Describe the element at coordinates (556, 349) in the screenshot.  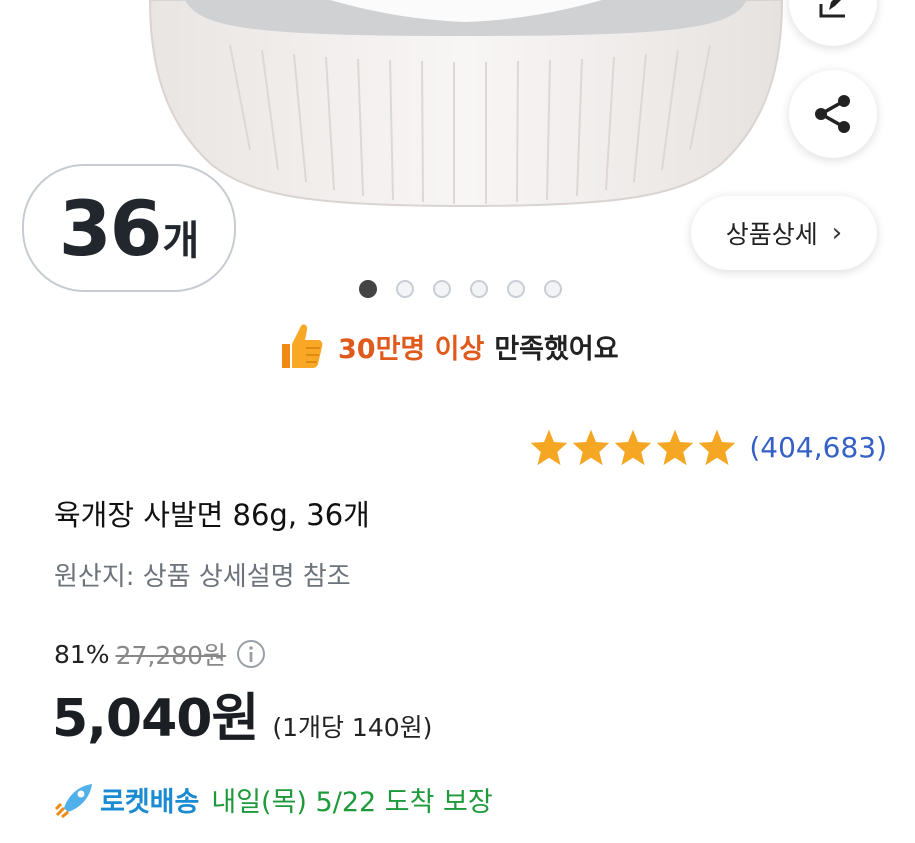
I see `satisfaction-text: 만족했어요` at that location.